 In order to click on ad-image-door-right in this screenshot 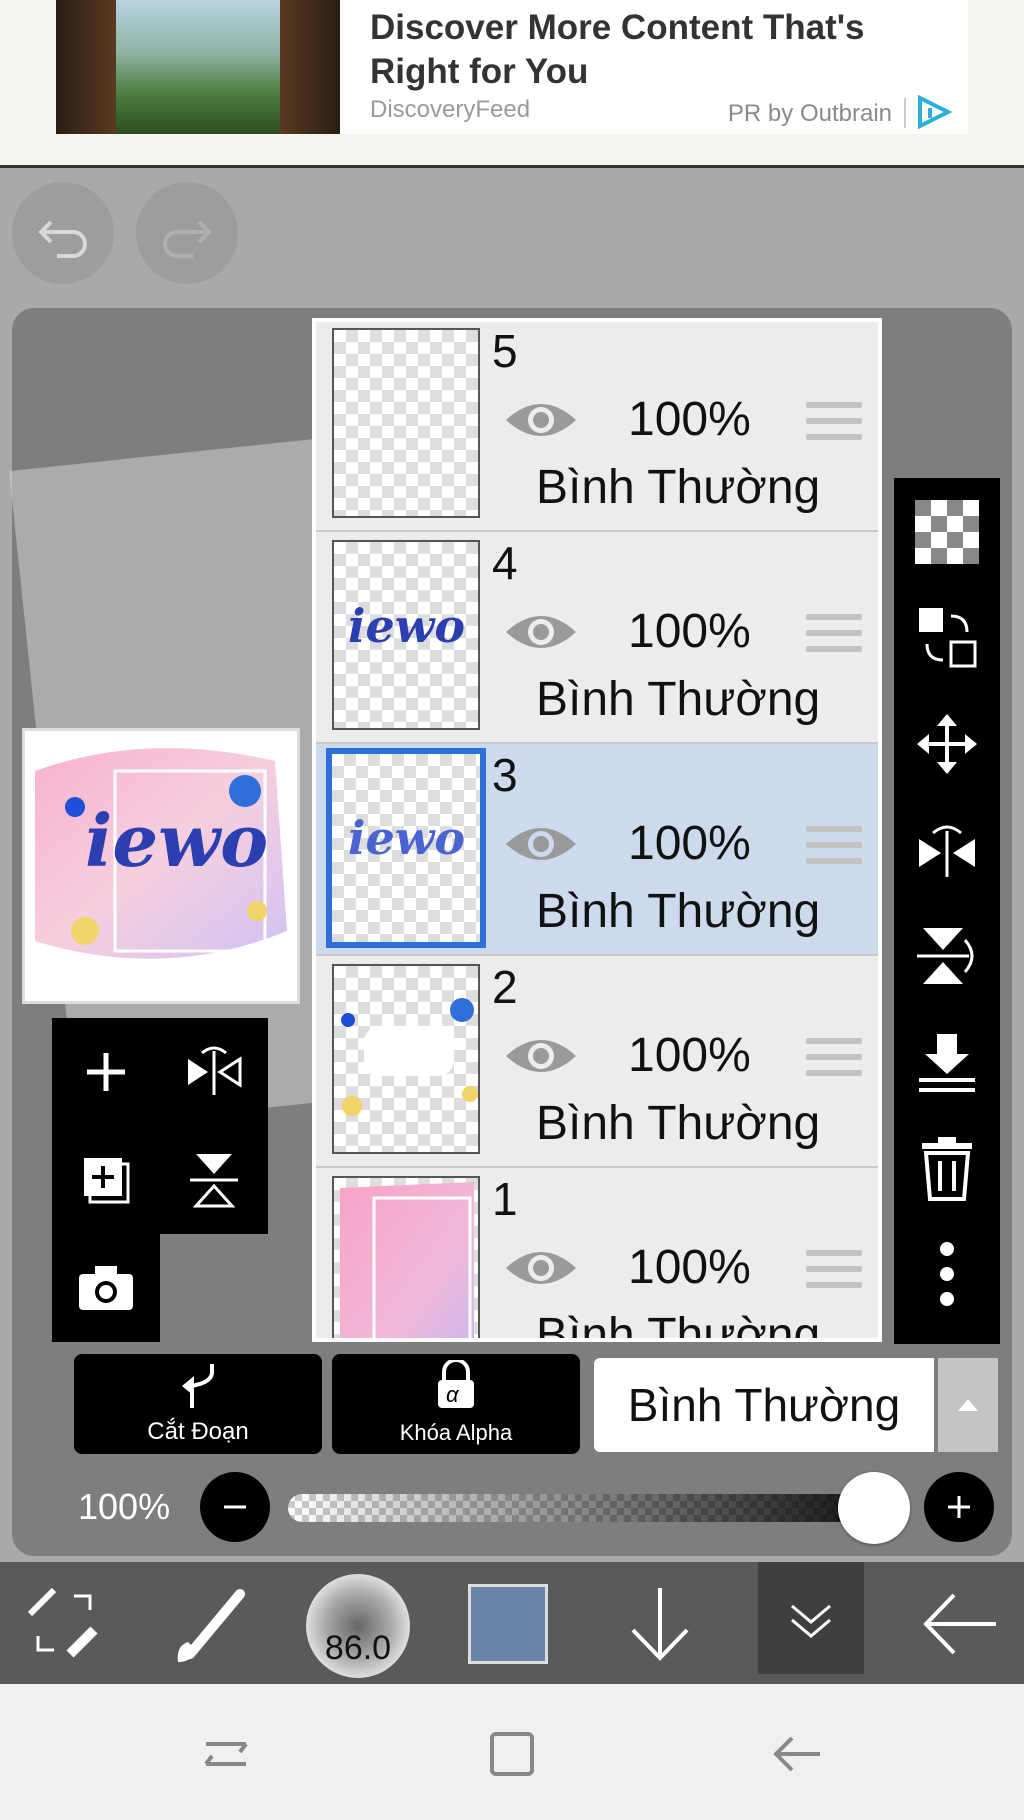, I will do `click(310, 67)`.